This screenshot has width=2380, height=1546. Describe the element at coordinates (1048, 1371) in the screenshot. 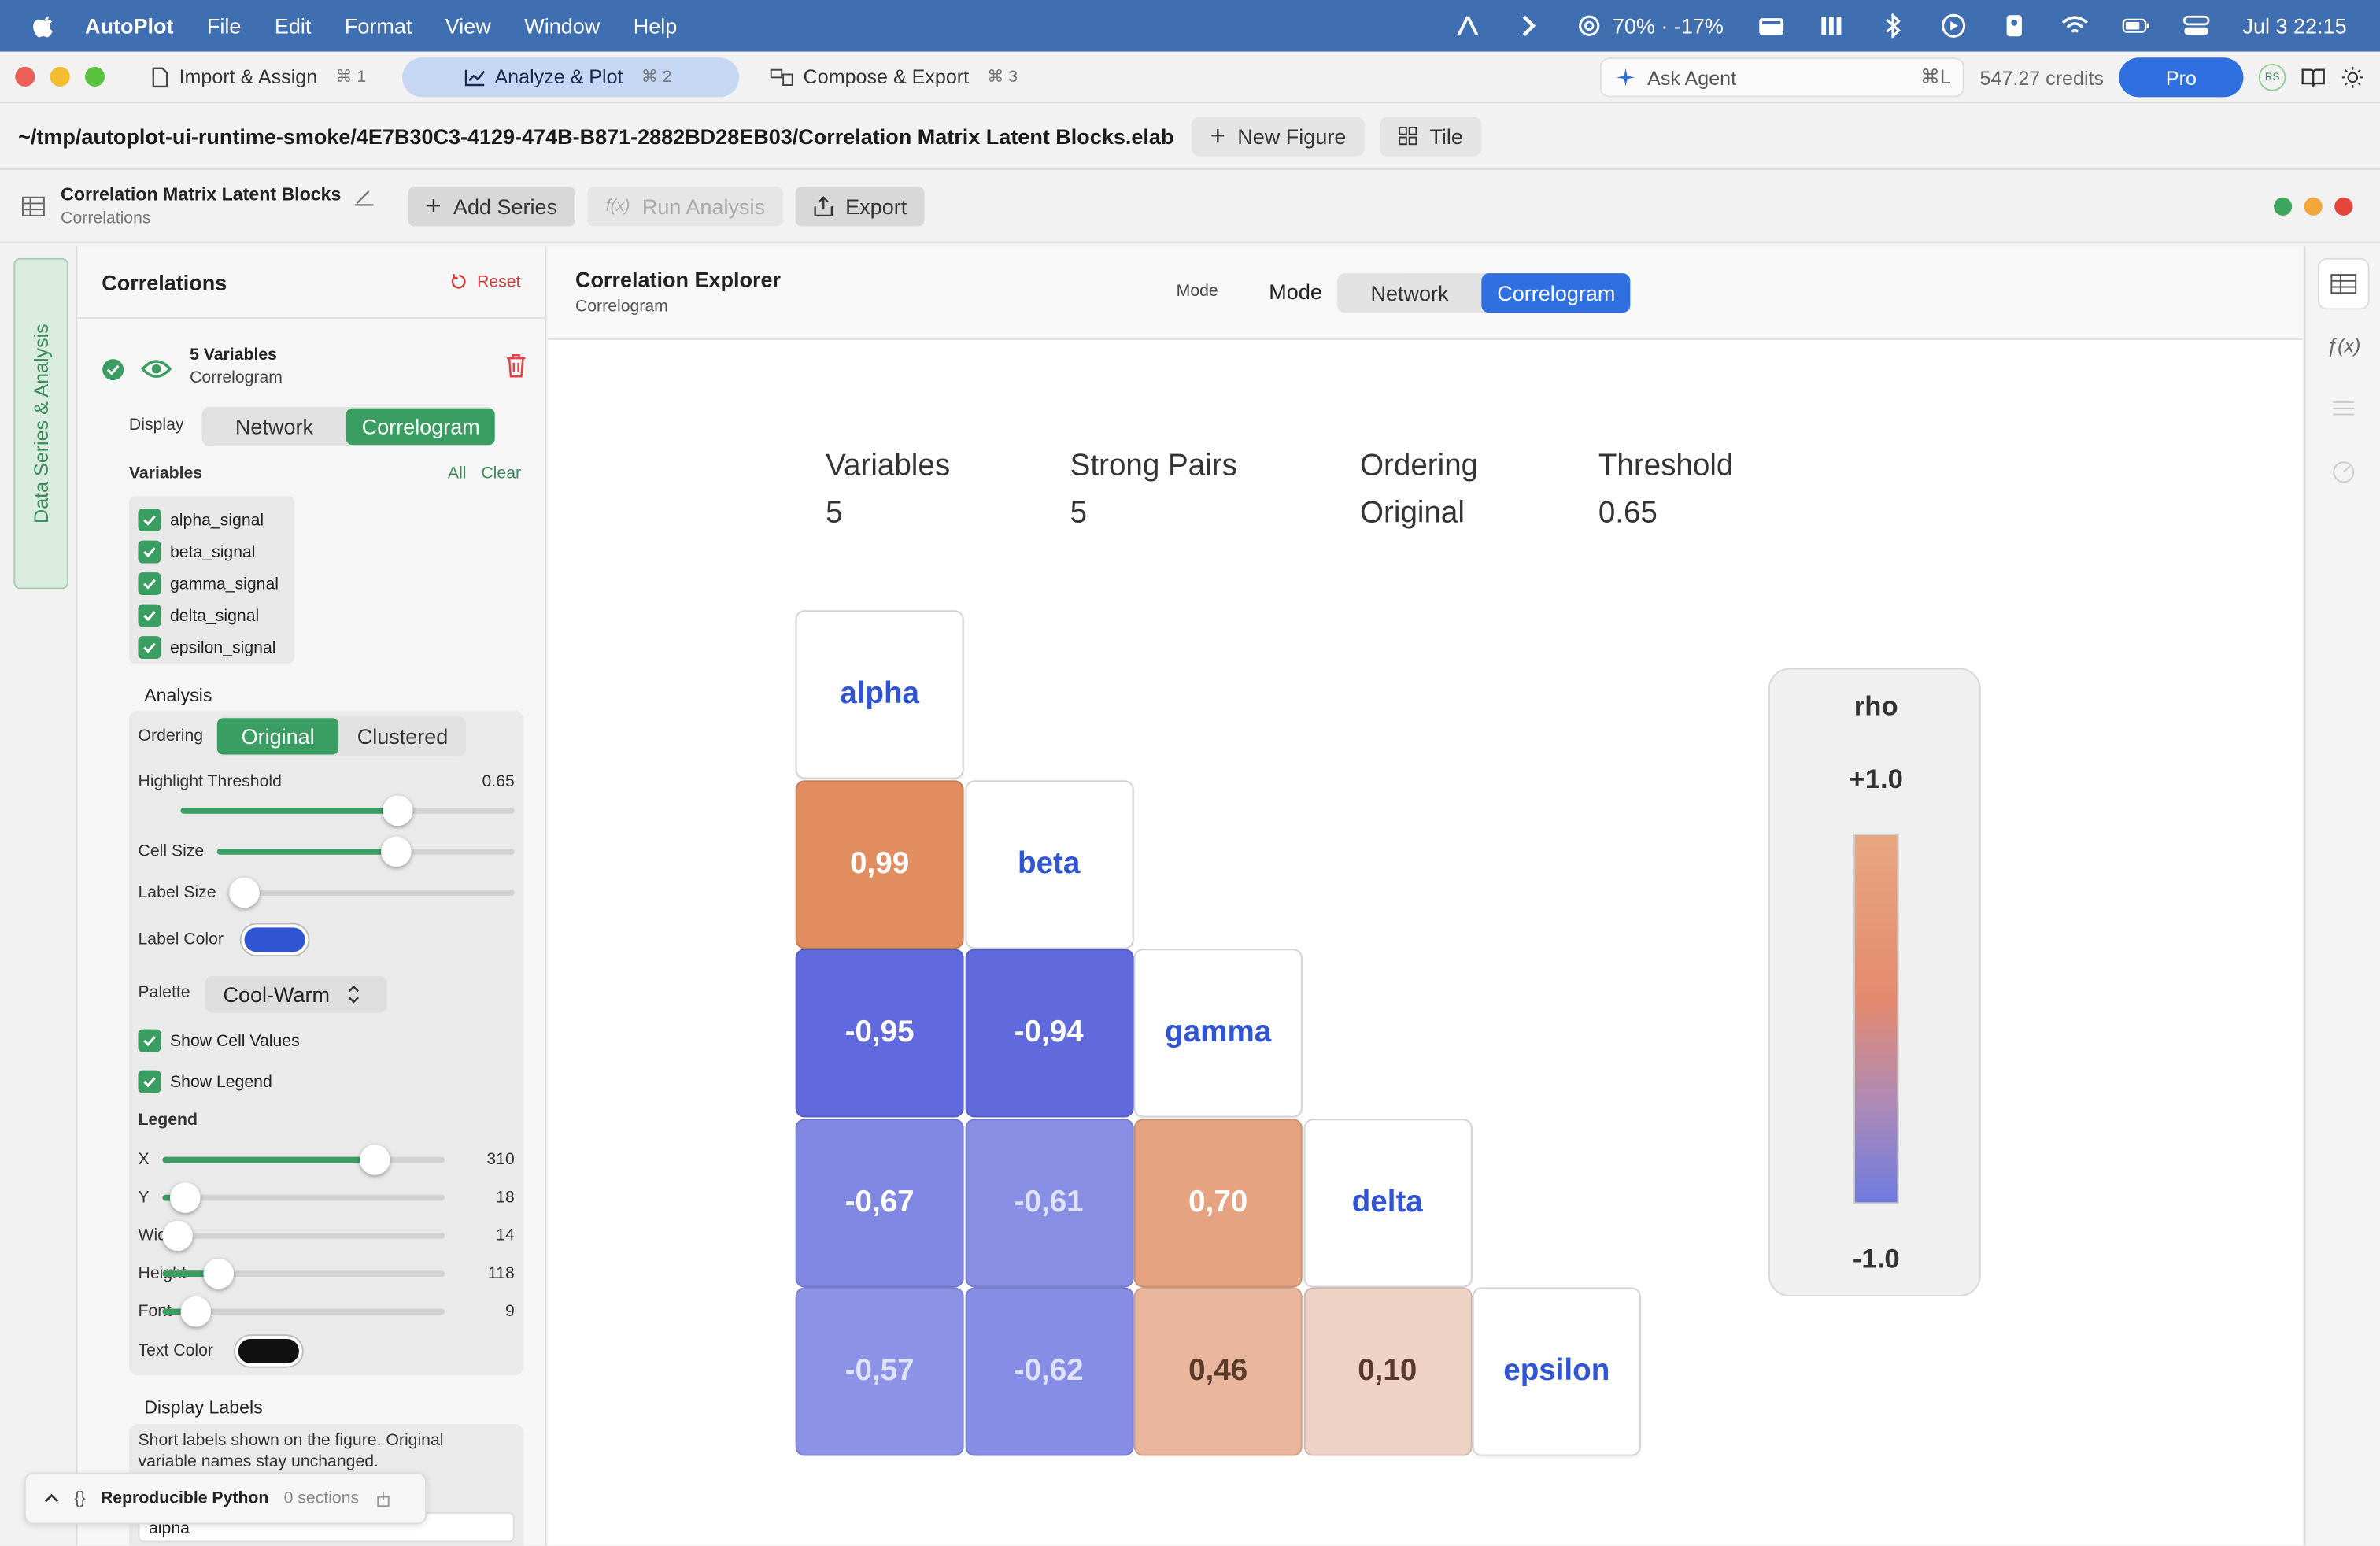

I see `correlation-cell: -0,62` at that location.